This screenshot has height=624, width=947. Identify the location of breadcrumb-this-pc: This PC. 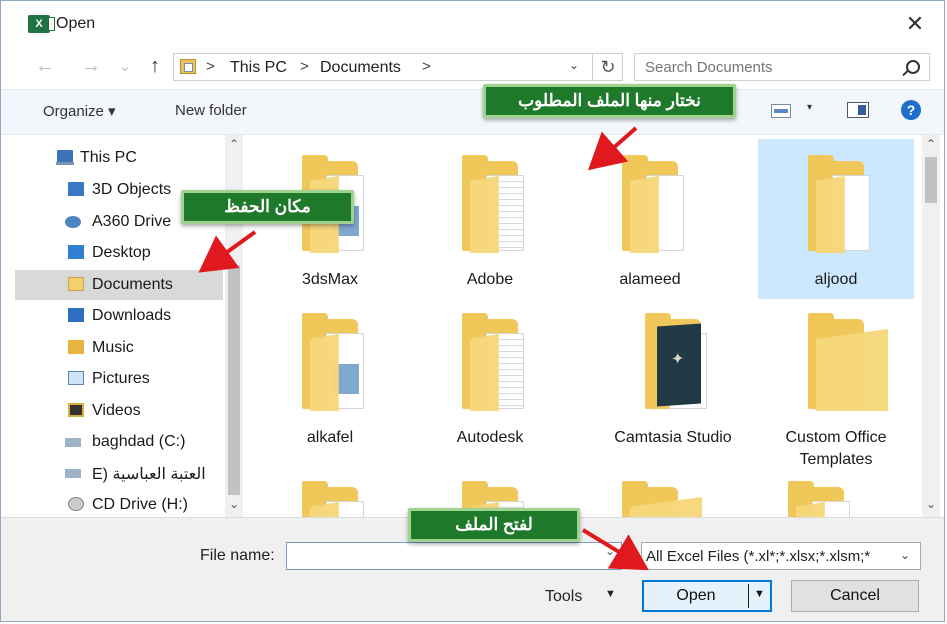
(258, 68).